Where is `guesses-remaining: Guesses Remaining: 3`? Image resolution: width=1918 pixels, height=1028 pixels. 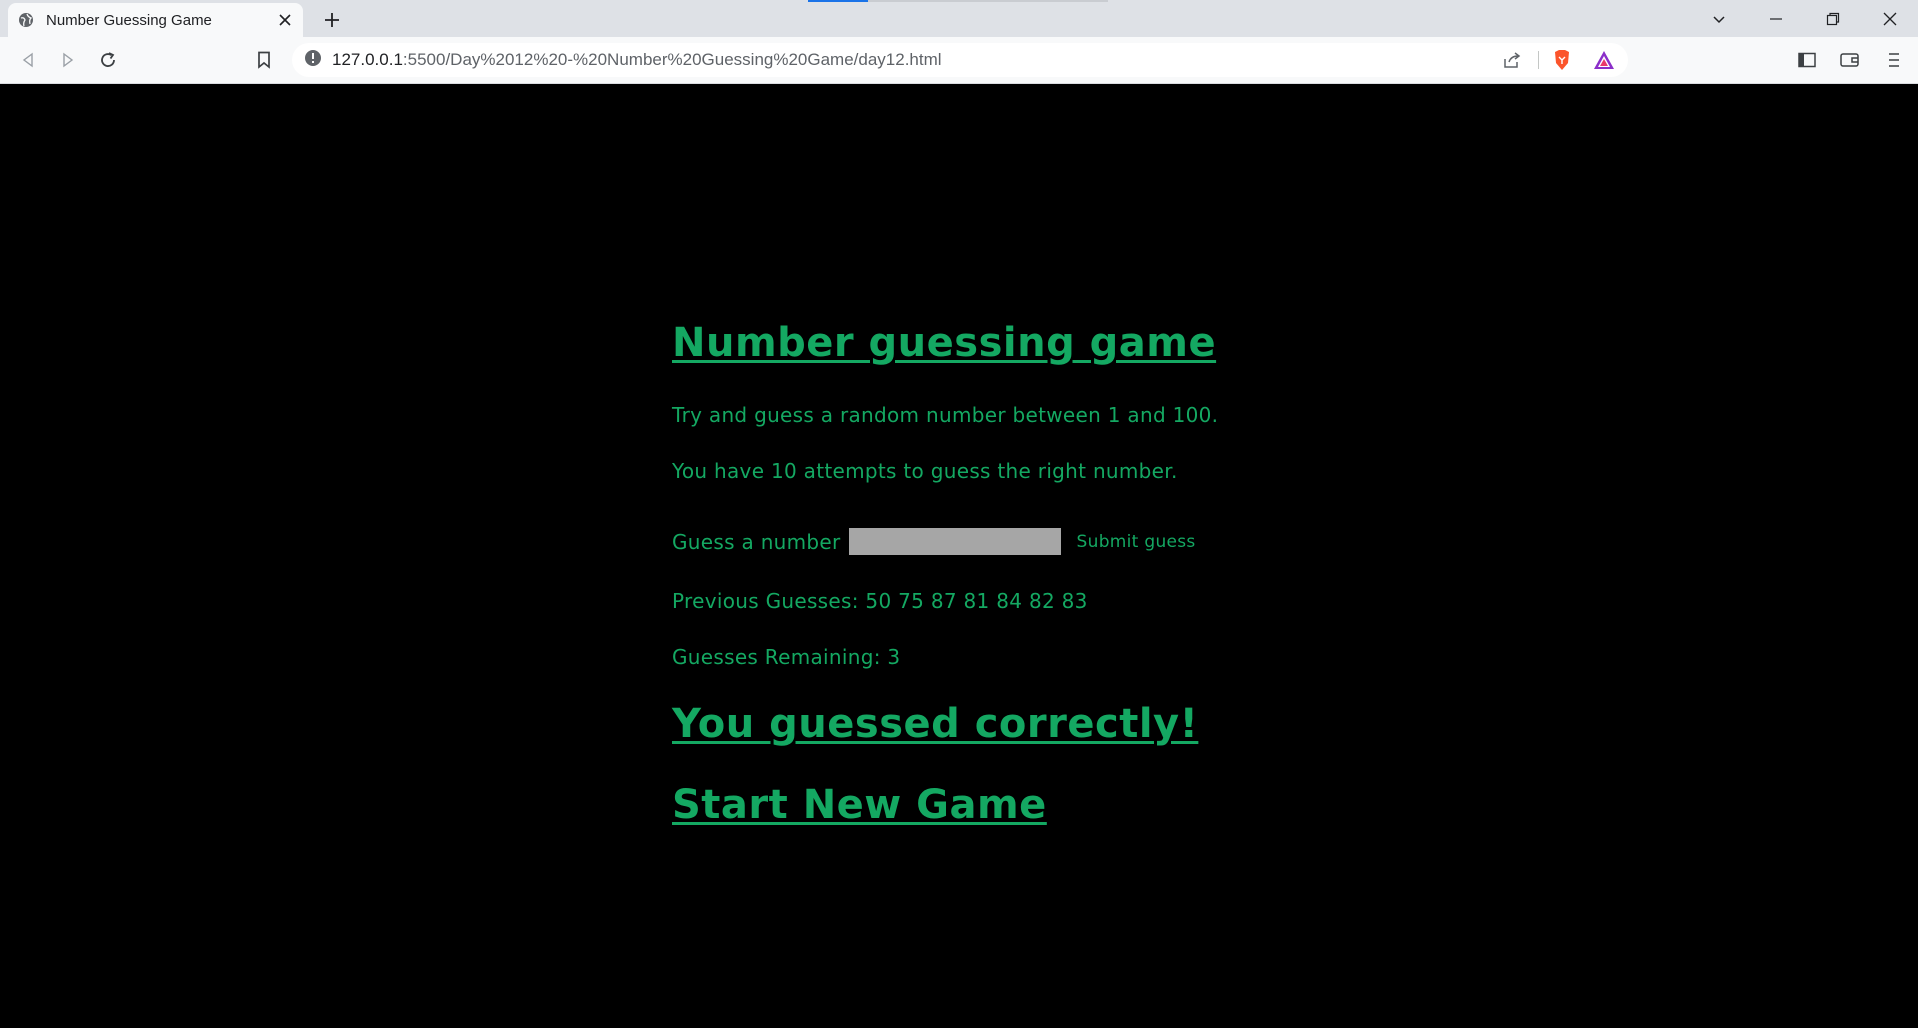 guesses-remaining: Guesses Remaining: 3 is located at coordinates (786, 657).